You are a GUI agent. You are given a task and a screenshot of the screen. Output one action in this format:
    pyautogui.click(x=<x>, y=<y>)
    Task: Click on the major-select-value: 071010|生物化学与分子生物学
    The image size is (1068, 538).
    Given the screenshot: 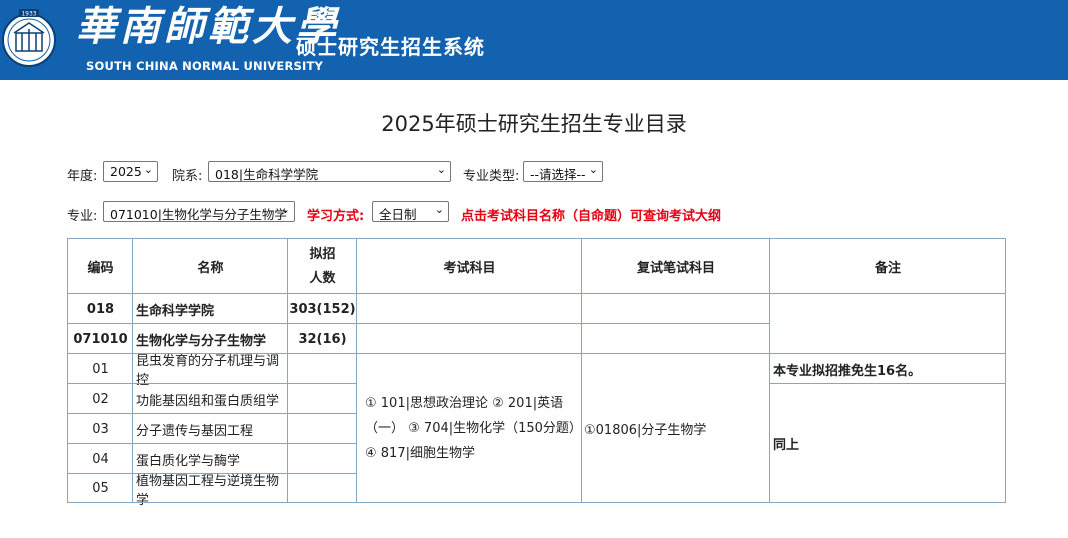 What is the action you would take?
    pyautogui.click(x=198, y=214)
    